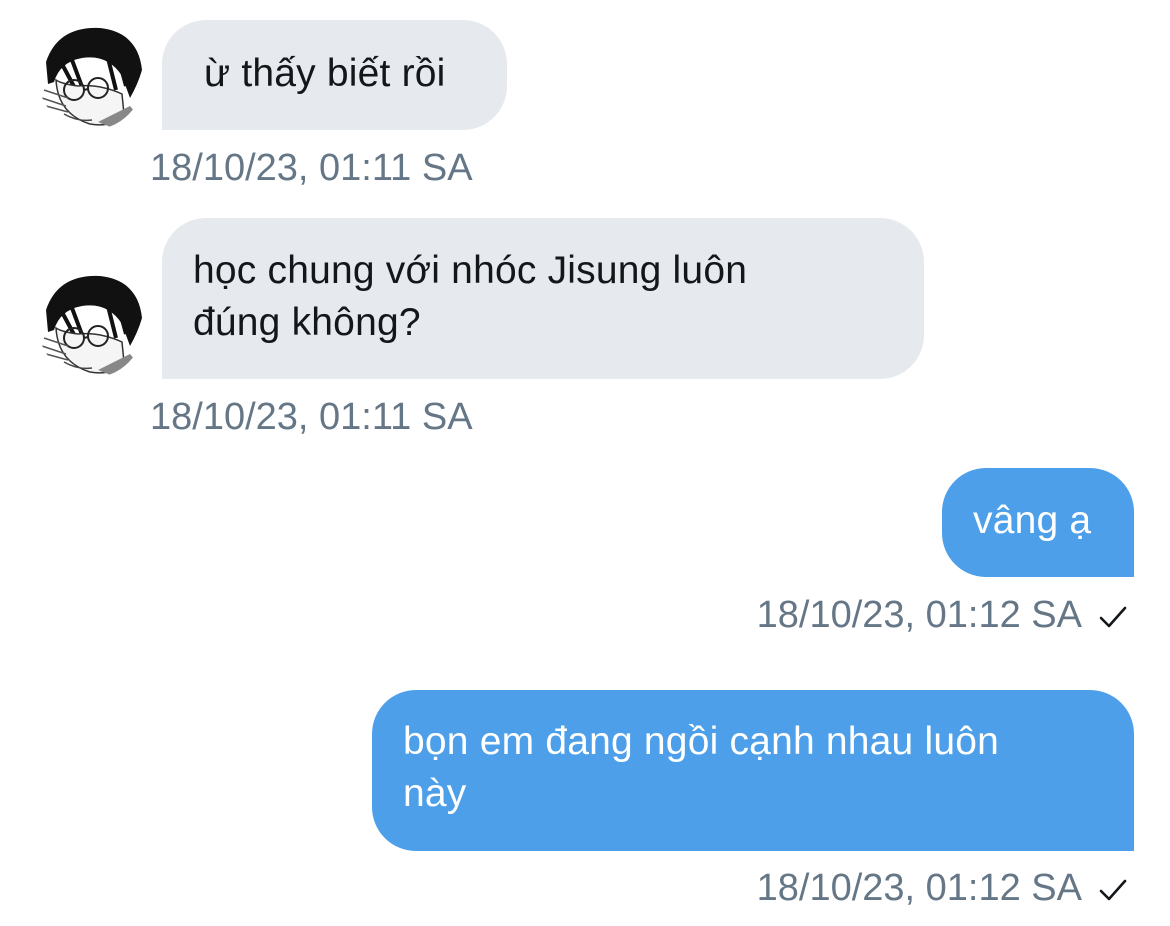  I want to click on incoming-message-bubble: ừ thấy biết rồi, so click(334, 75).